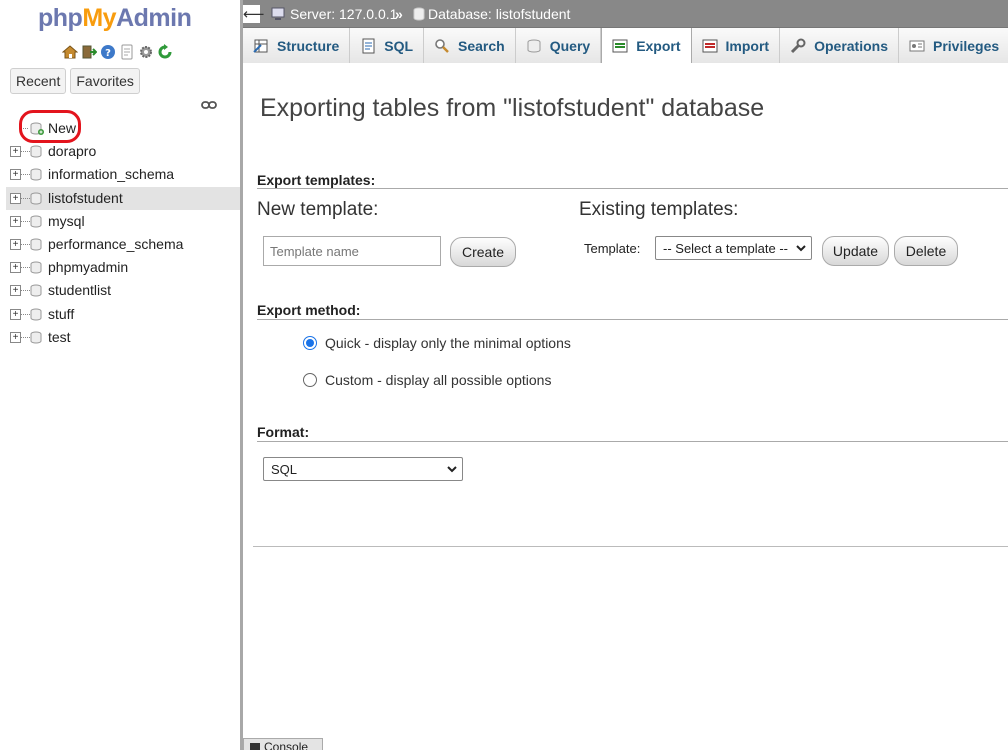 Image resolution: width=1008 pixels, height=750 pixels. What do you see at coordinates (620, 46) in the screenshot?
I see `export-icon` at bounding box center [620, 46].